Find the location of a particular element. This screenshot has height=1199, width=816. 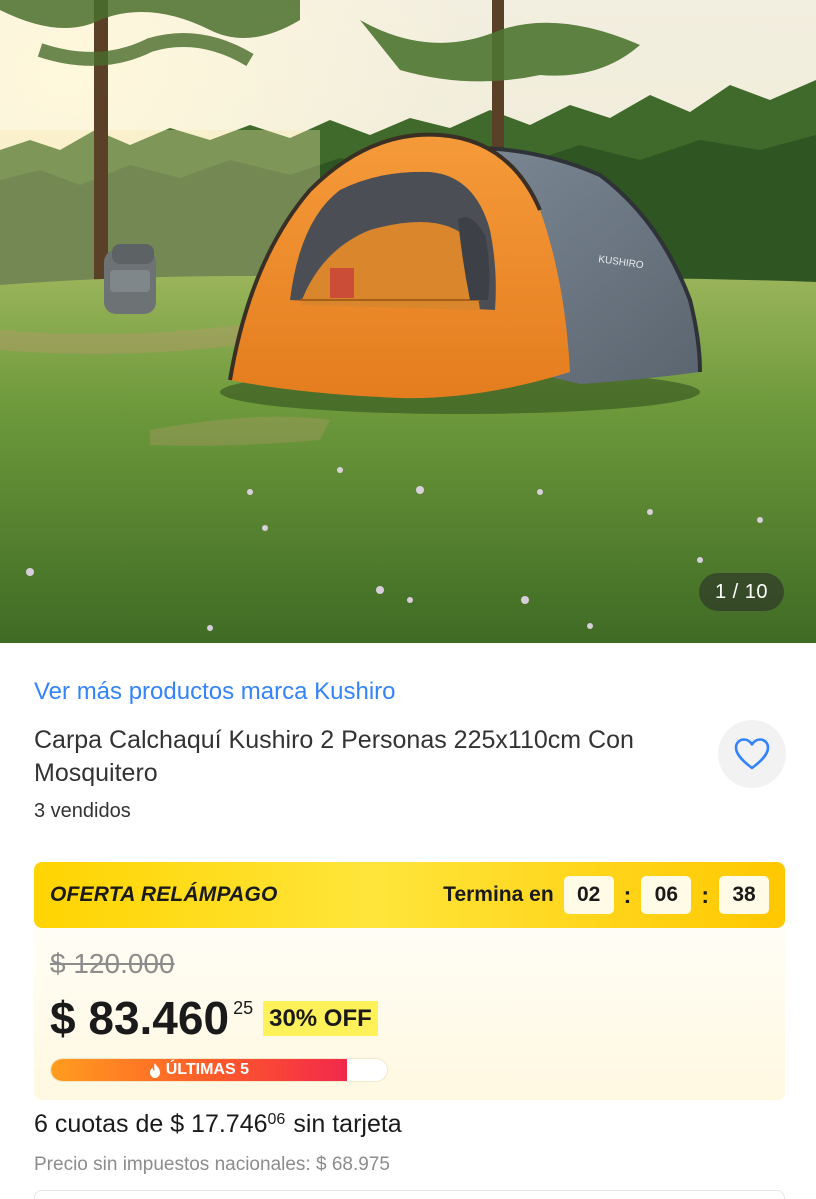

image-counter: 1 / 10 is located at coordinates (741, 592).